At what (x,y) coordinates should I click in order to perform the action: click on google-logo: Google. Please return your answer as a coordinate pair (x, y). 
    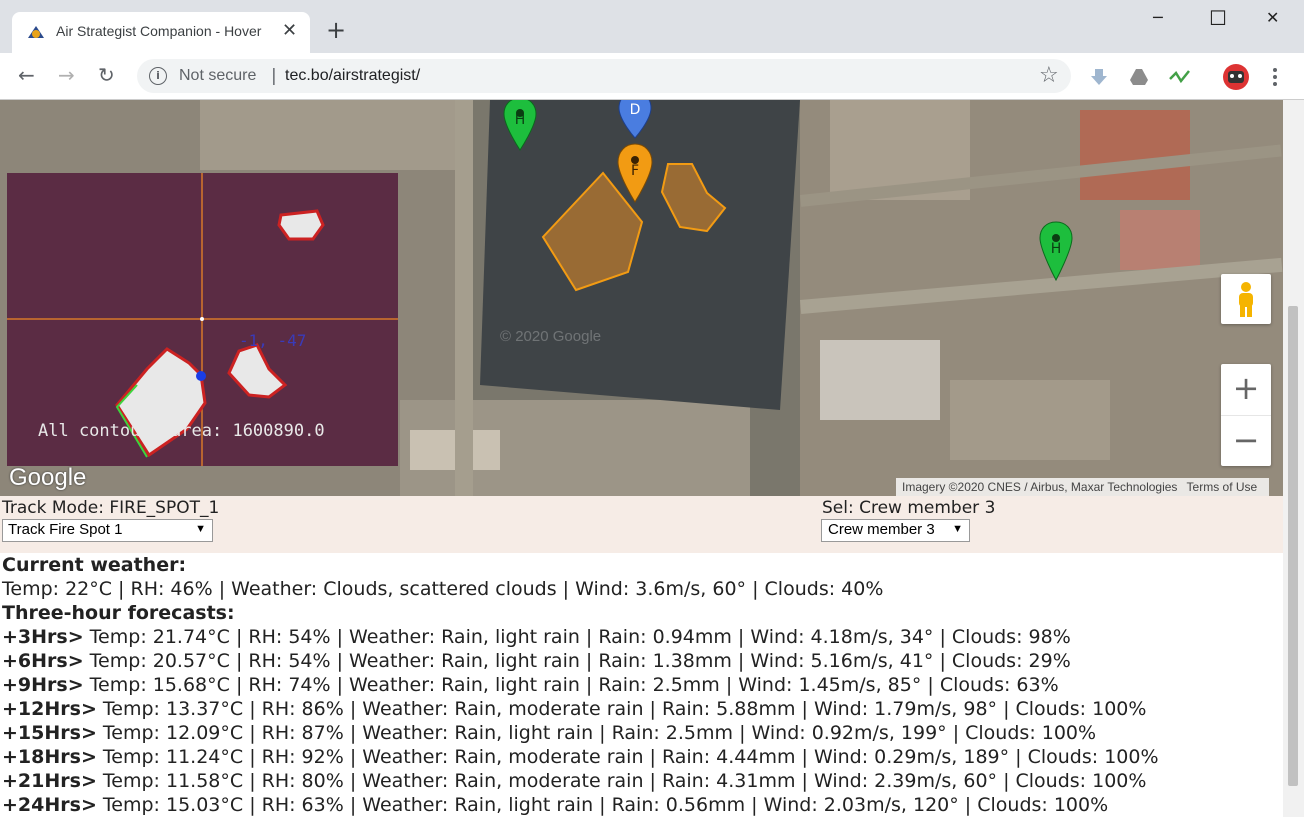
    Looking at the image, I should click on (48, 477).